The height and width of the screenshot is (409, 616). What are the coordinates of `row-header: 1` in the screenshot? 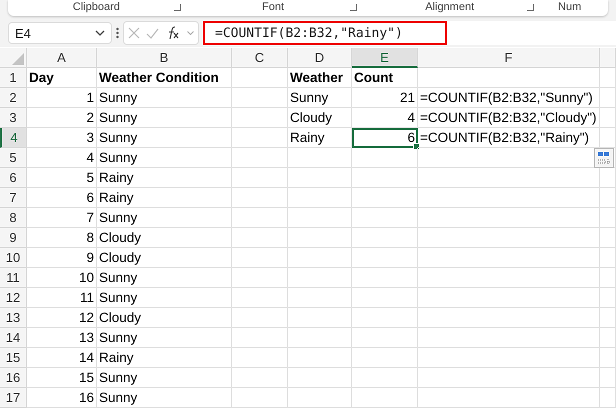 It's located at (13, 78).